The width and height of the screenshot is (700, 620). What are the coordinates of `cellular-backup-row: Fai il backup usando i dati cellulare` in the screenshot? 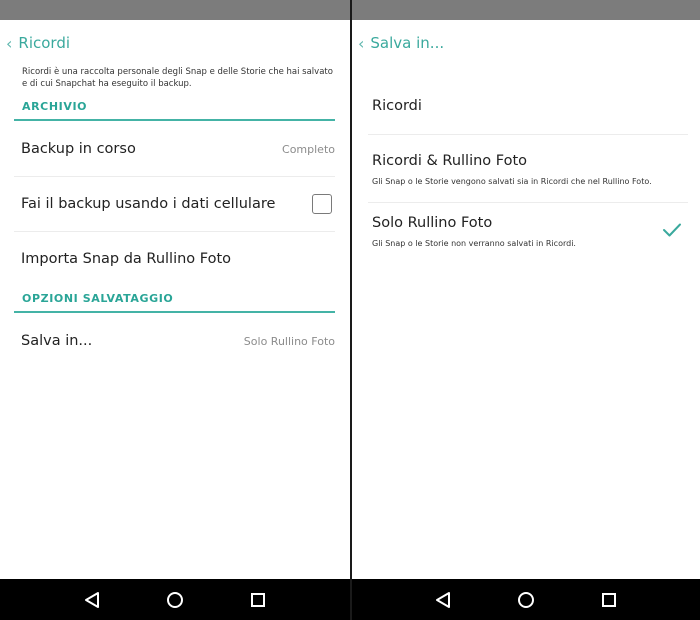 It's located at (175, 204).